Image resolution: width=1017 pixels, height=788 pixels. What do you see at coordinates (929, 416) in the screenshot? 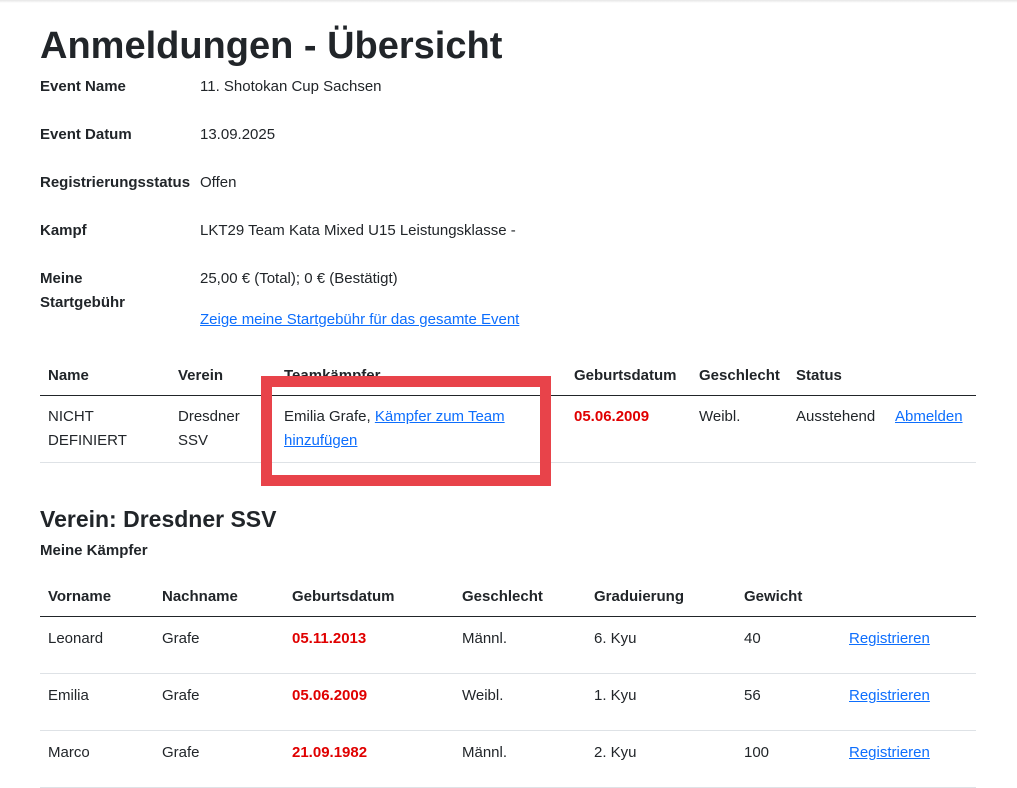
I see `unregister-link: Abmelden` at bounding box center [929, 416].